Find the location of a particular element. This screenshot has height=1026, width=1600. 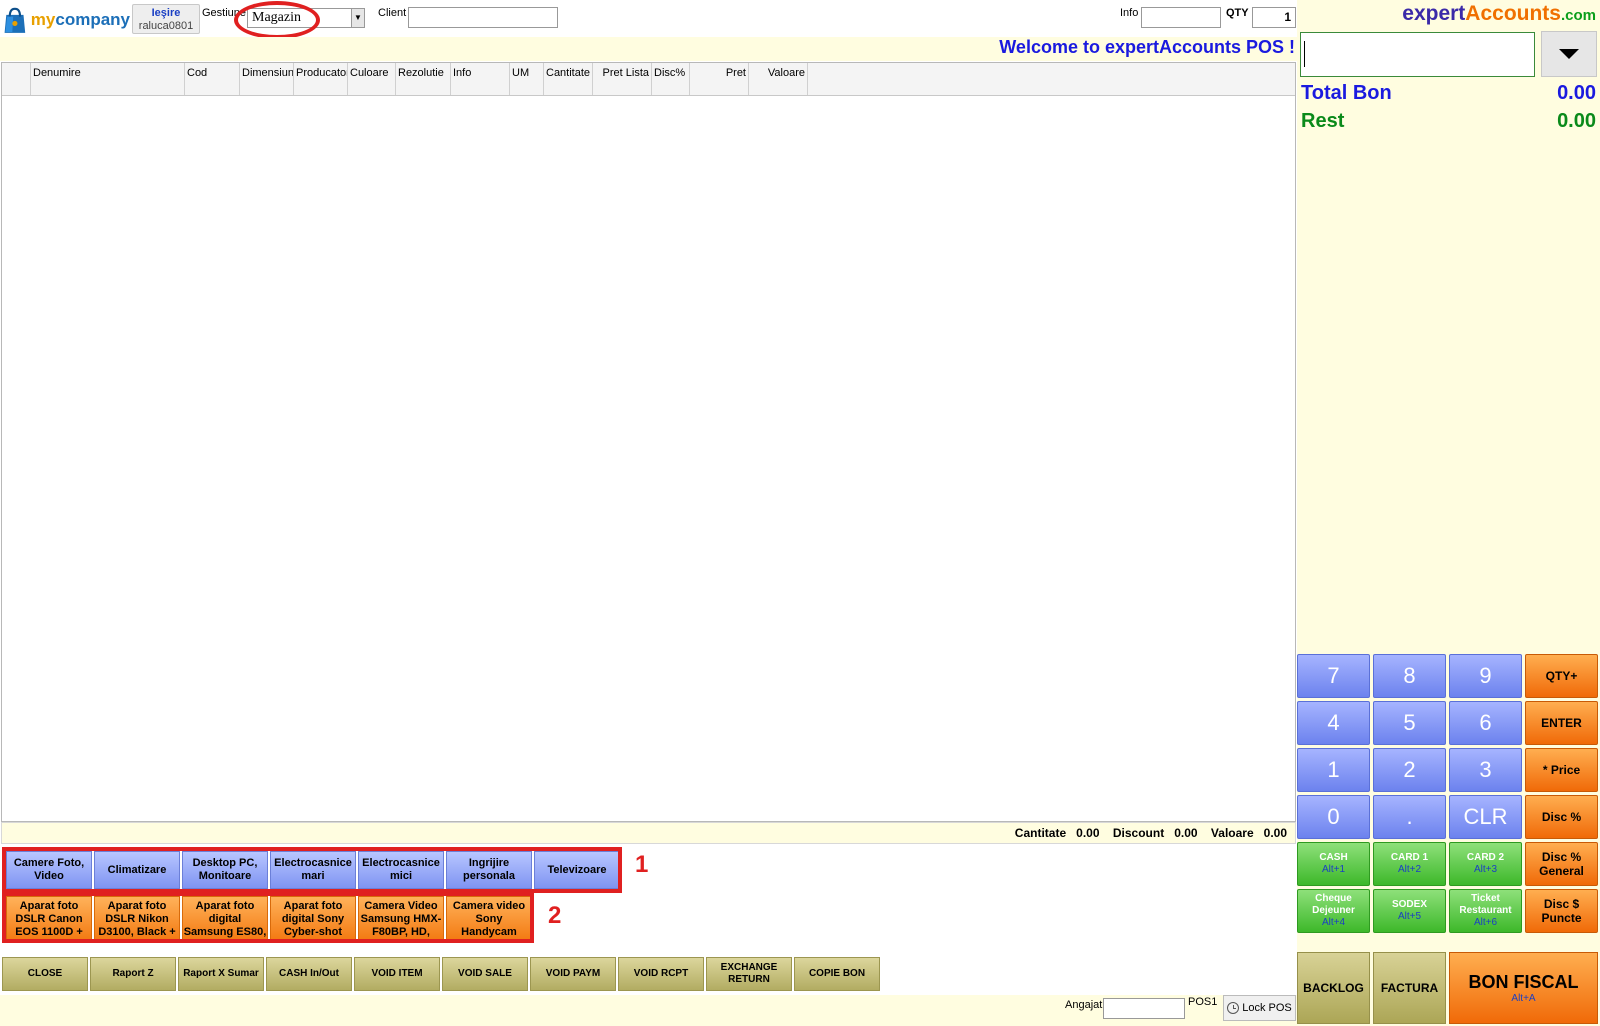

qty-plus-button: QTY+ is located at coordinates (1561, 676).